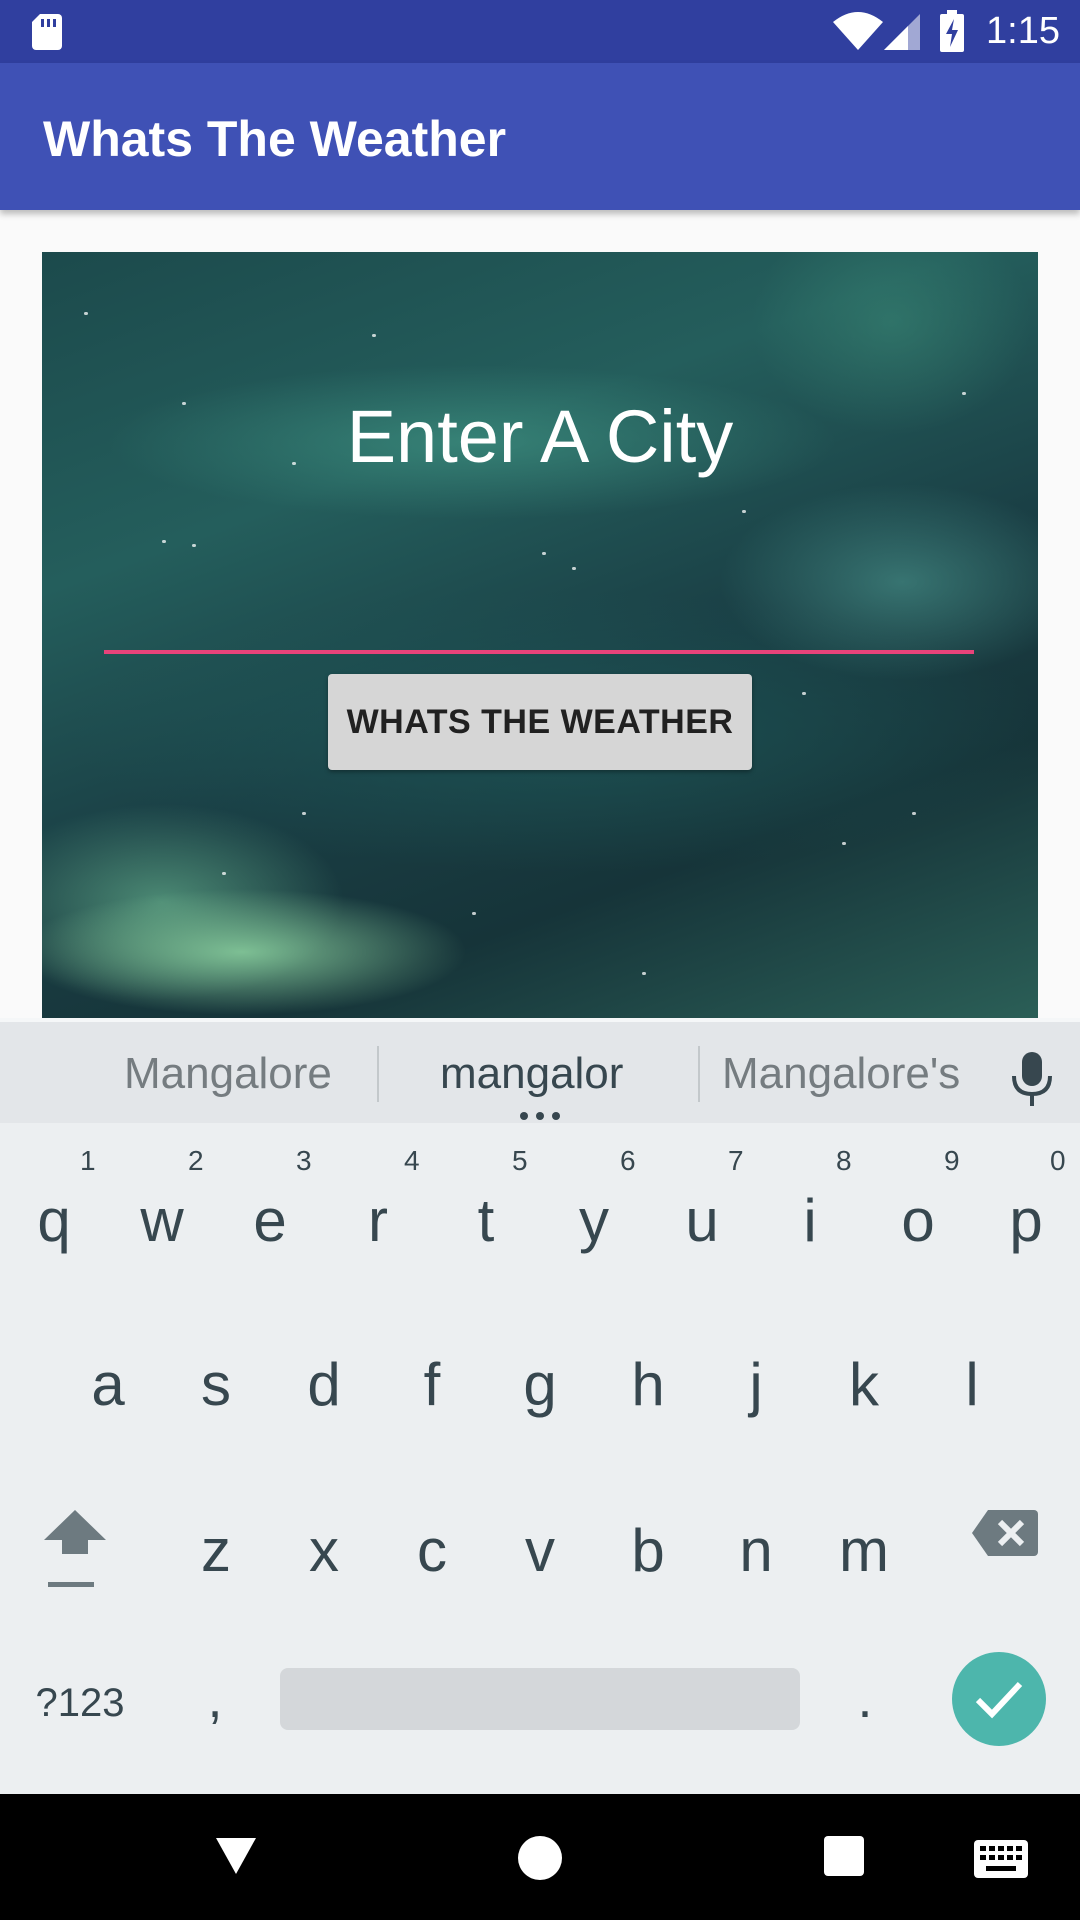  I want to click on city-heading: Enter A City, so click(540, 436).